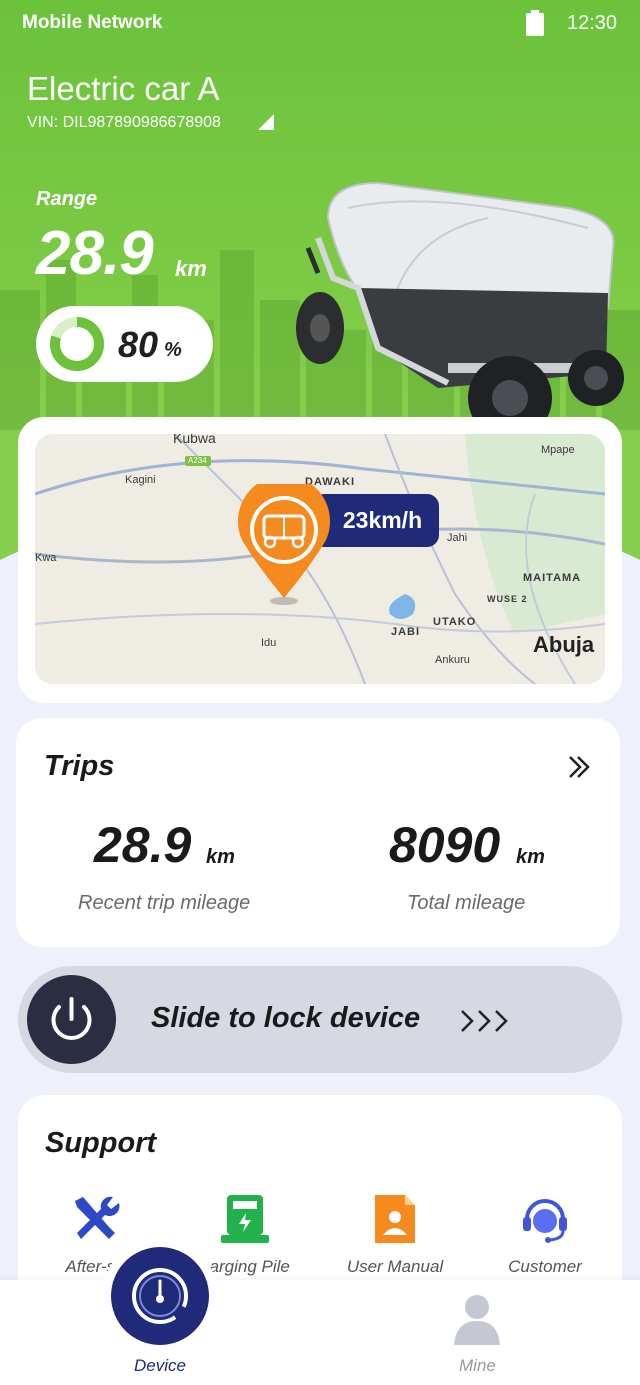  I want to click on customer-service-icon, so click(545, 1221).